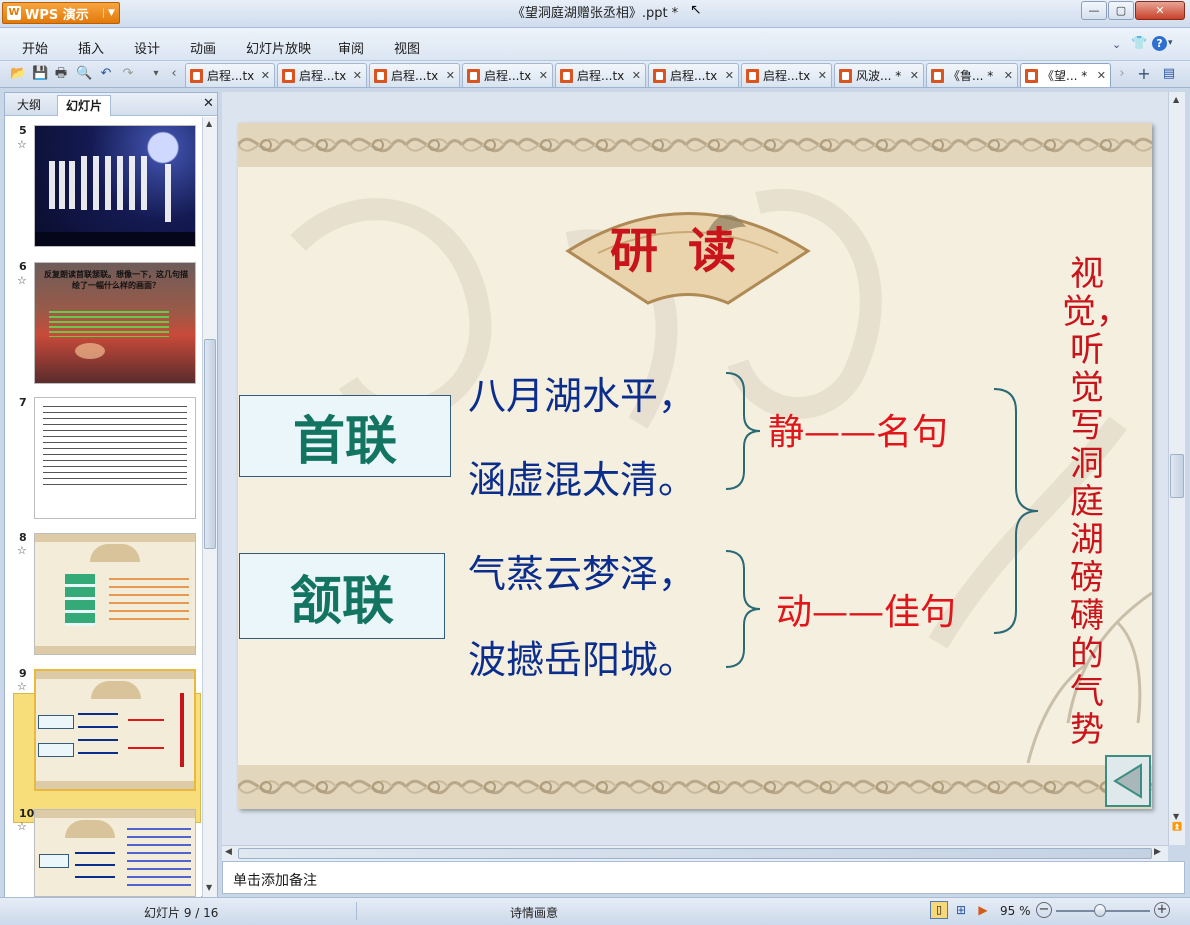 This screenshot has width=1190, height=925. I want to click on save-icon: 💾, so click(40, 74).